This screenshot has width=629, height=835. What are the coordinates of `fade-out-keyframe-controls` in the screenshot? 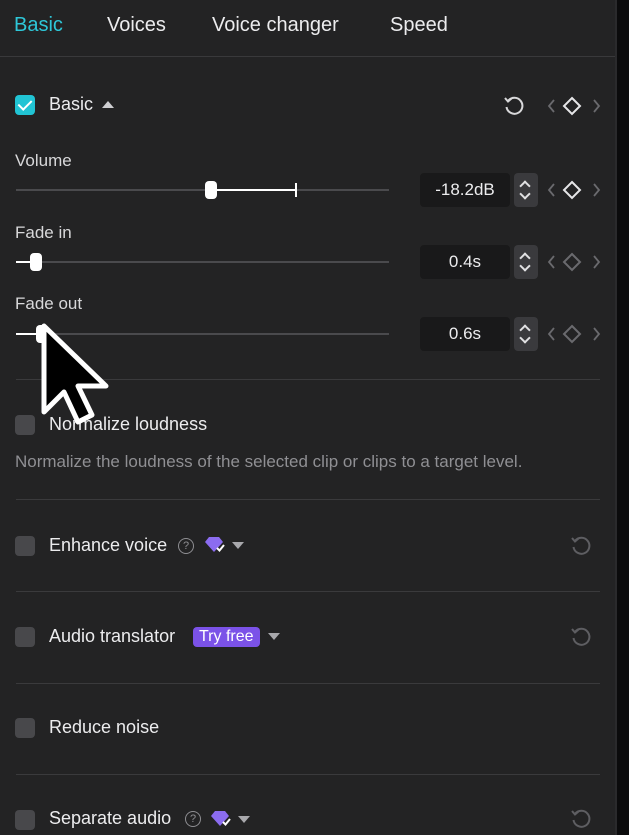 It's located at (574, 334).